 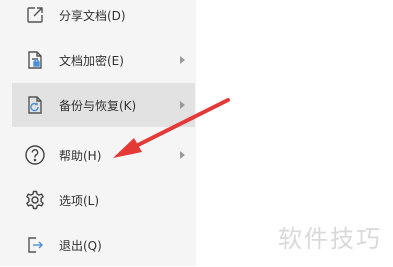 What do you see at coordinates (35, 155) in the screenshot?
I see `help-icon` at bounding box center [35, 155].